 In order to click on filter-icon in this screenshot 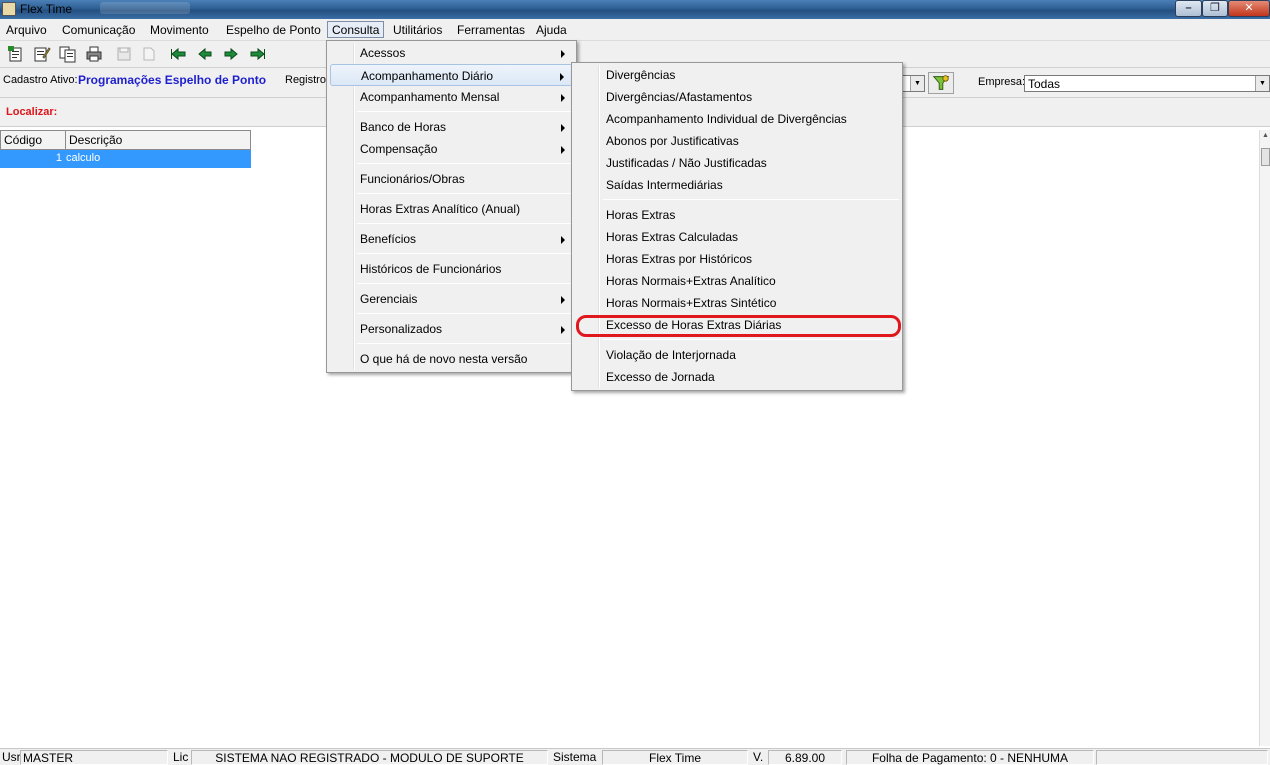, I will do `click(941, 82)`.